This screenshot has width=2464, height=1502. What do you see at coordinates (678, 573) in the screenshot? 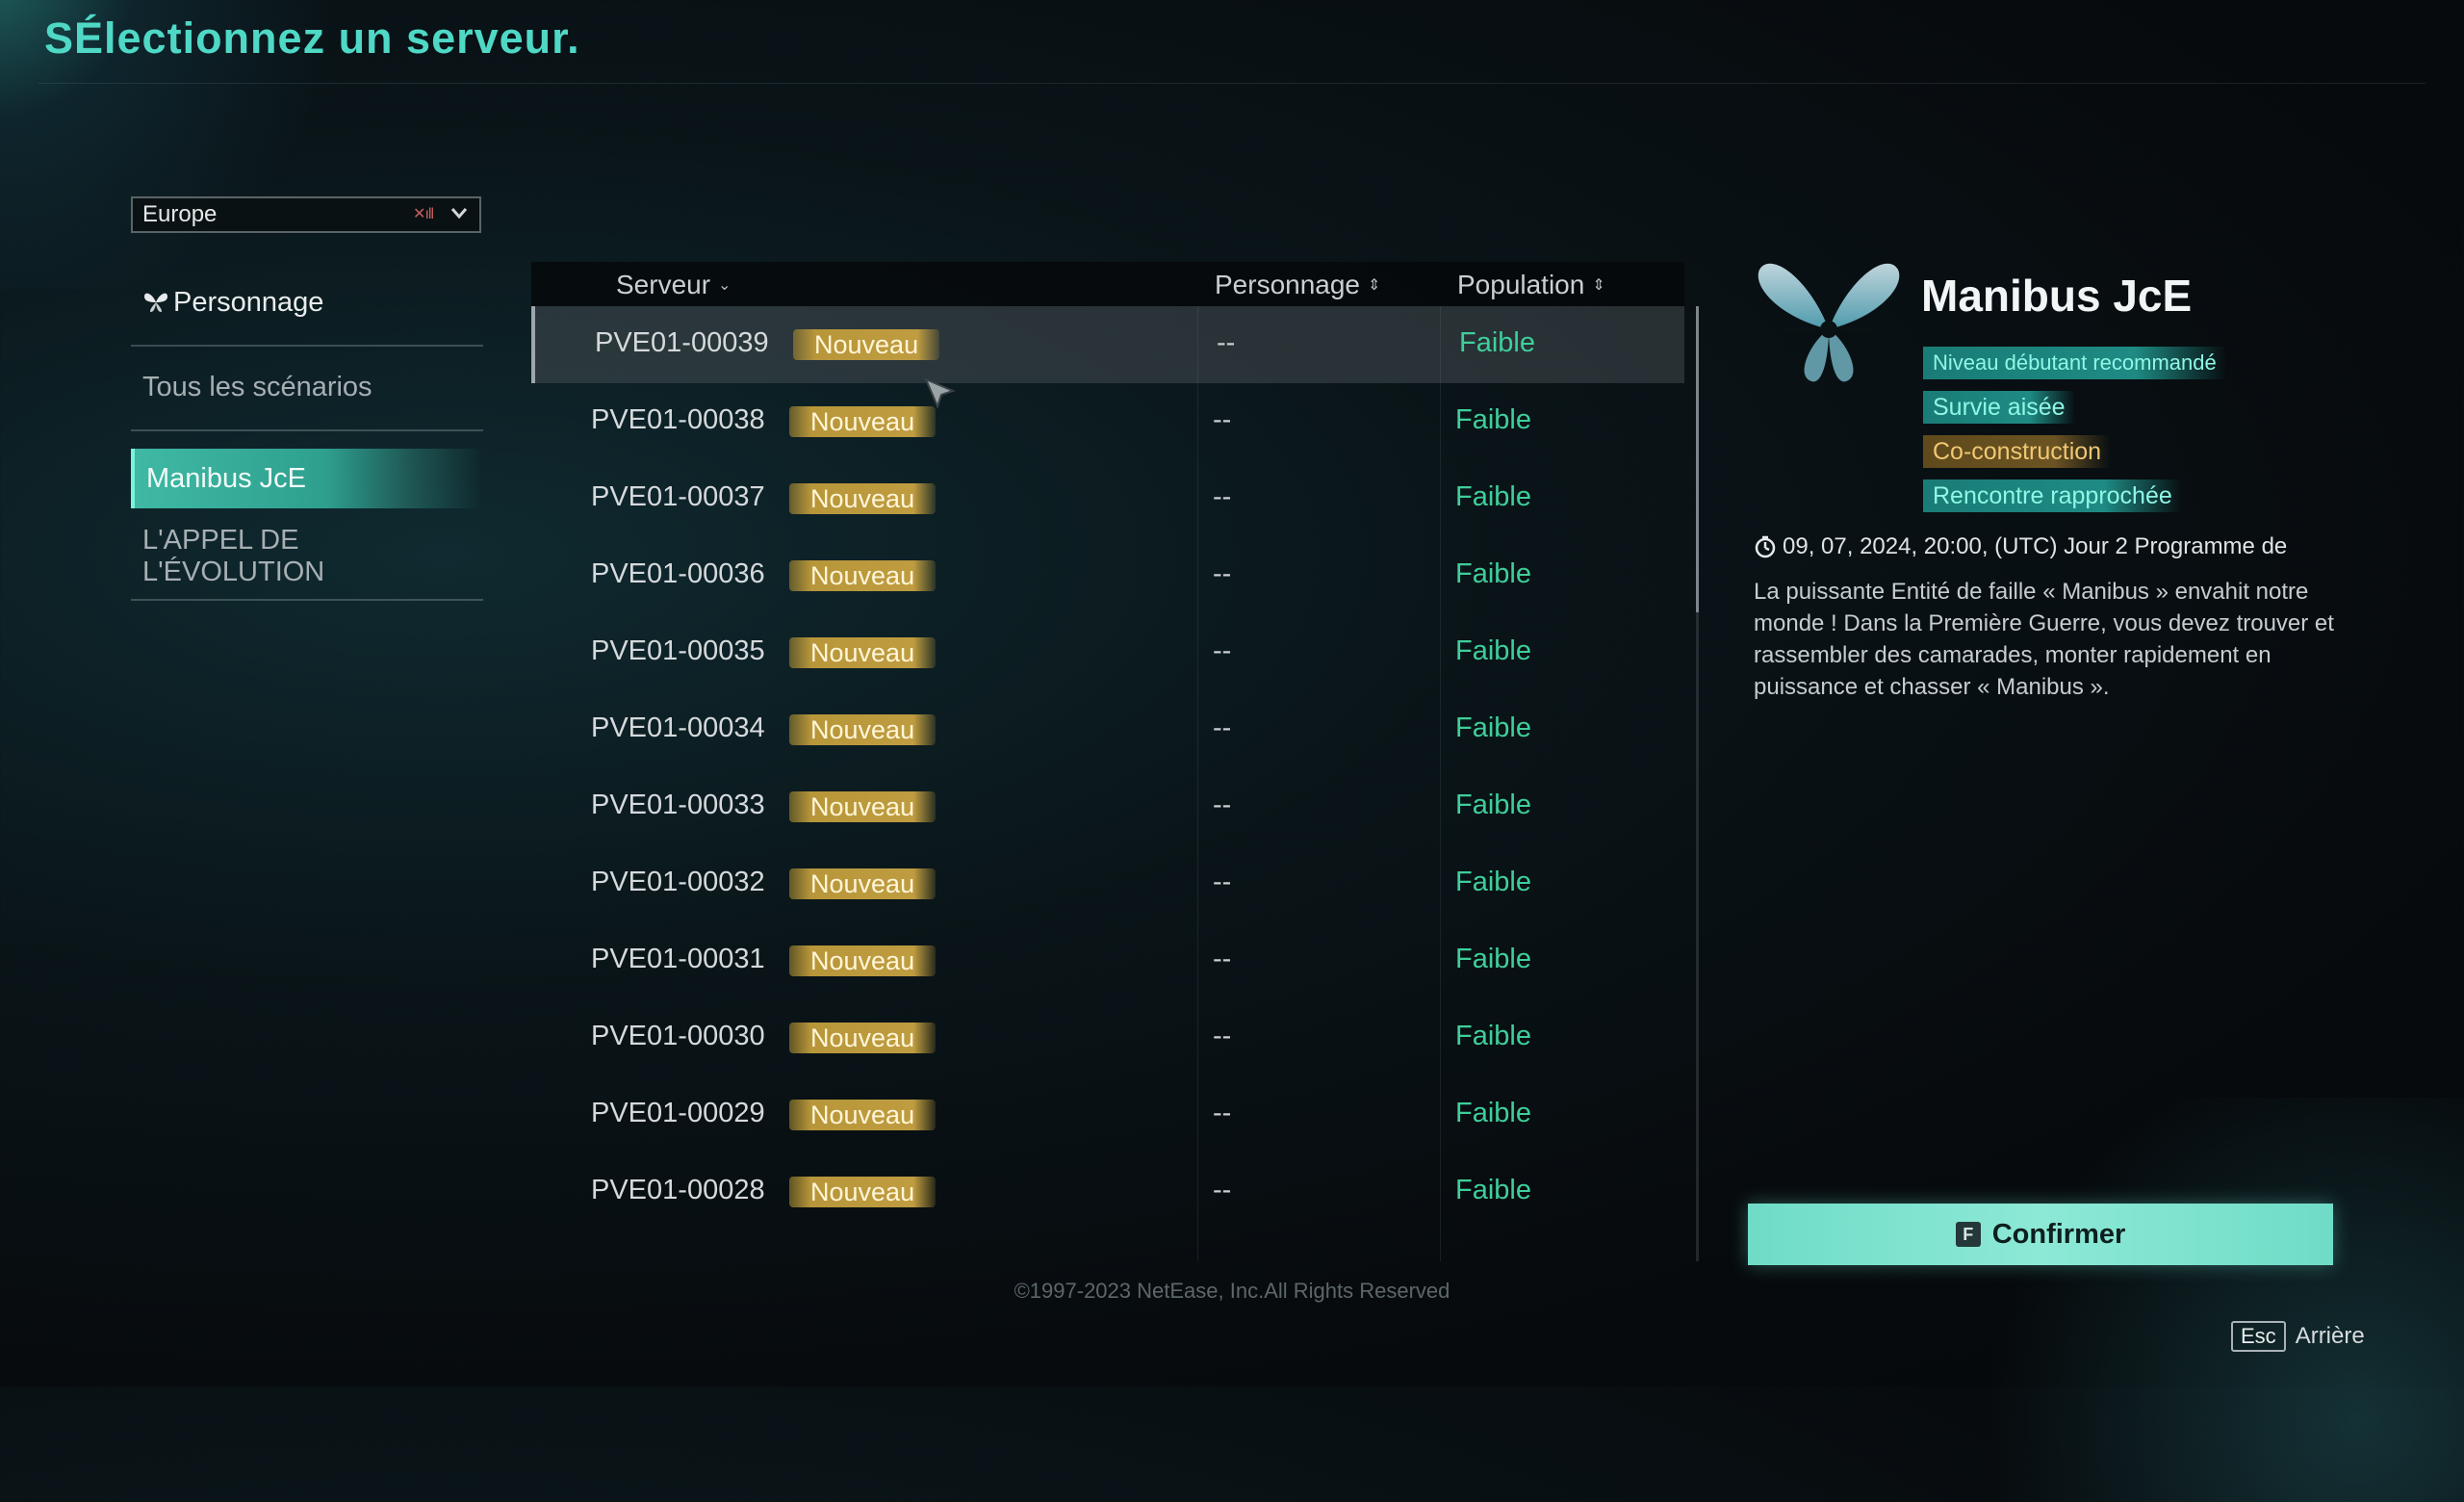
I see `server-name: PVE01-00036` at bounding box center [678, 573].